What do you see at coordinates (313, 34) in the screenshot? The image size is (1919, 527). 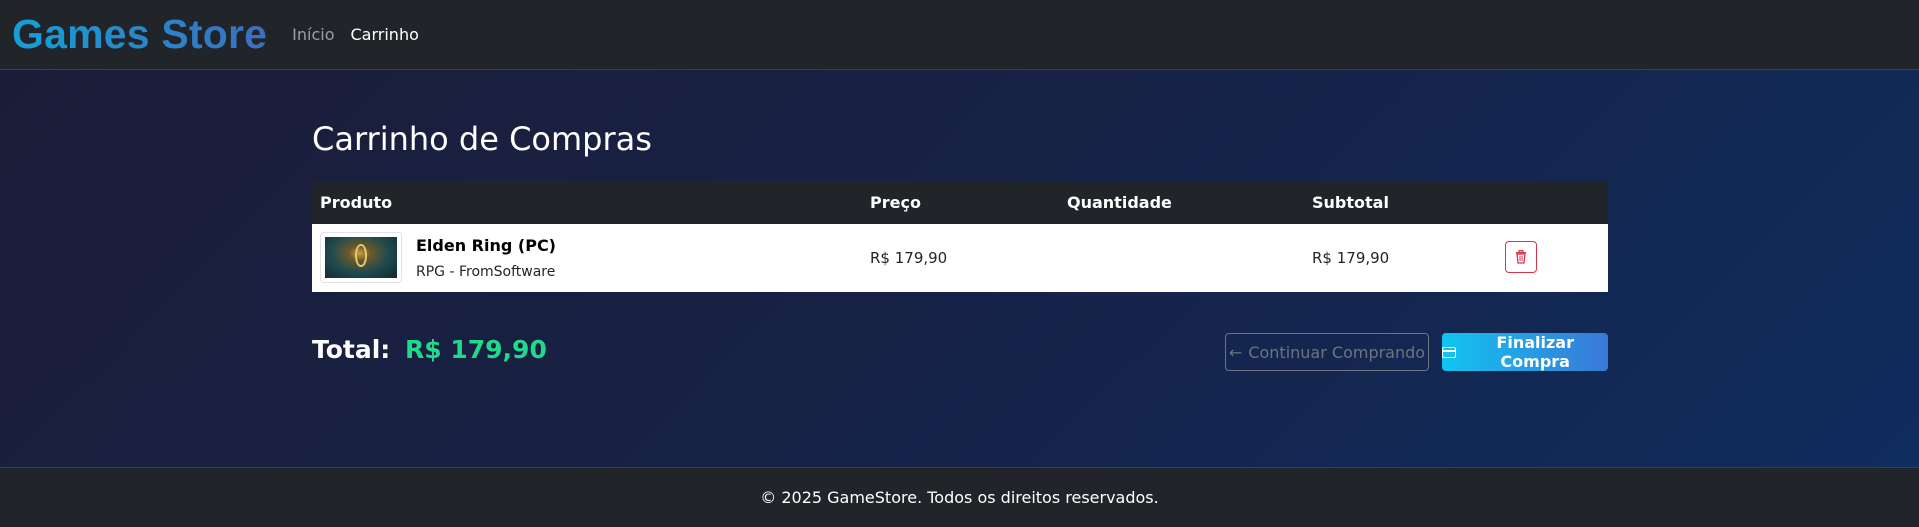 I see `nav-link-inicio: Início` at bounding box center [313, 34].